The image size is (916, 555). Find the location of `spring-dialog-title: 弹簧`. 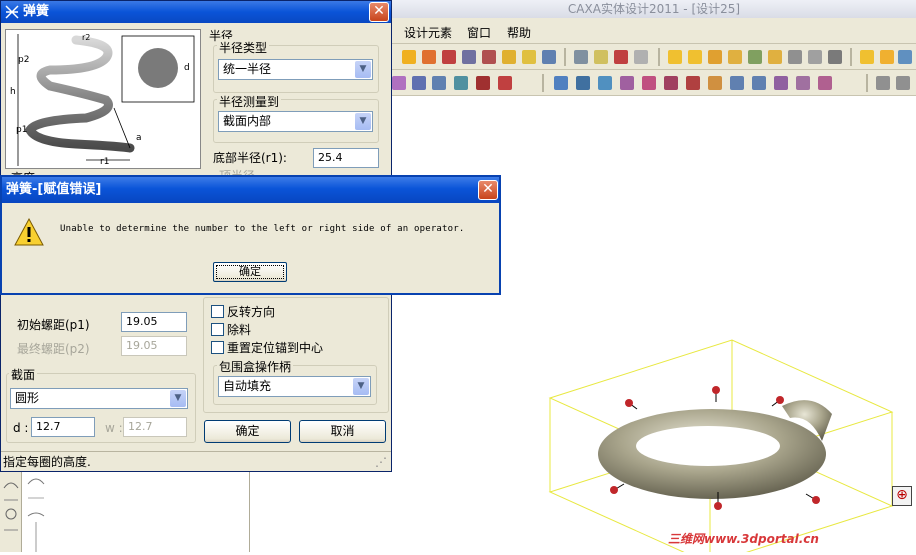

spring-dialog-title: 弹簧 is located at coordinates (36, 11).